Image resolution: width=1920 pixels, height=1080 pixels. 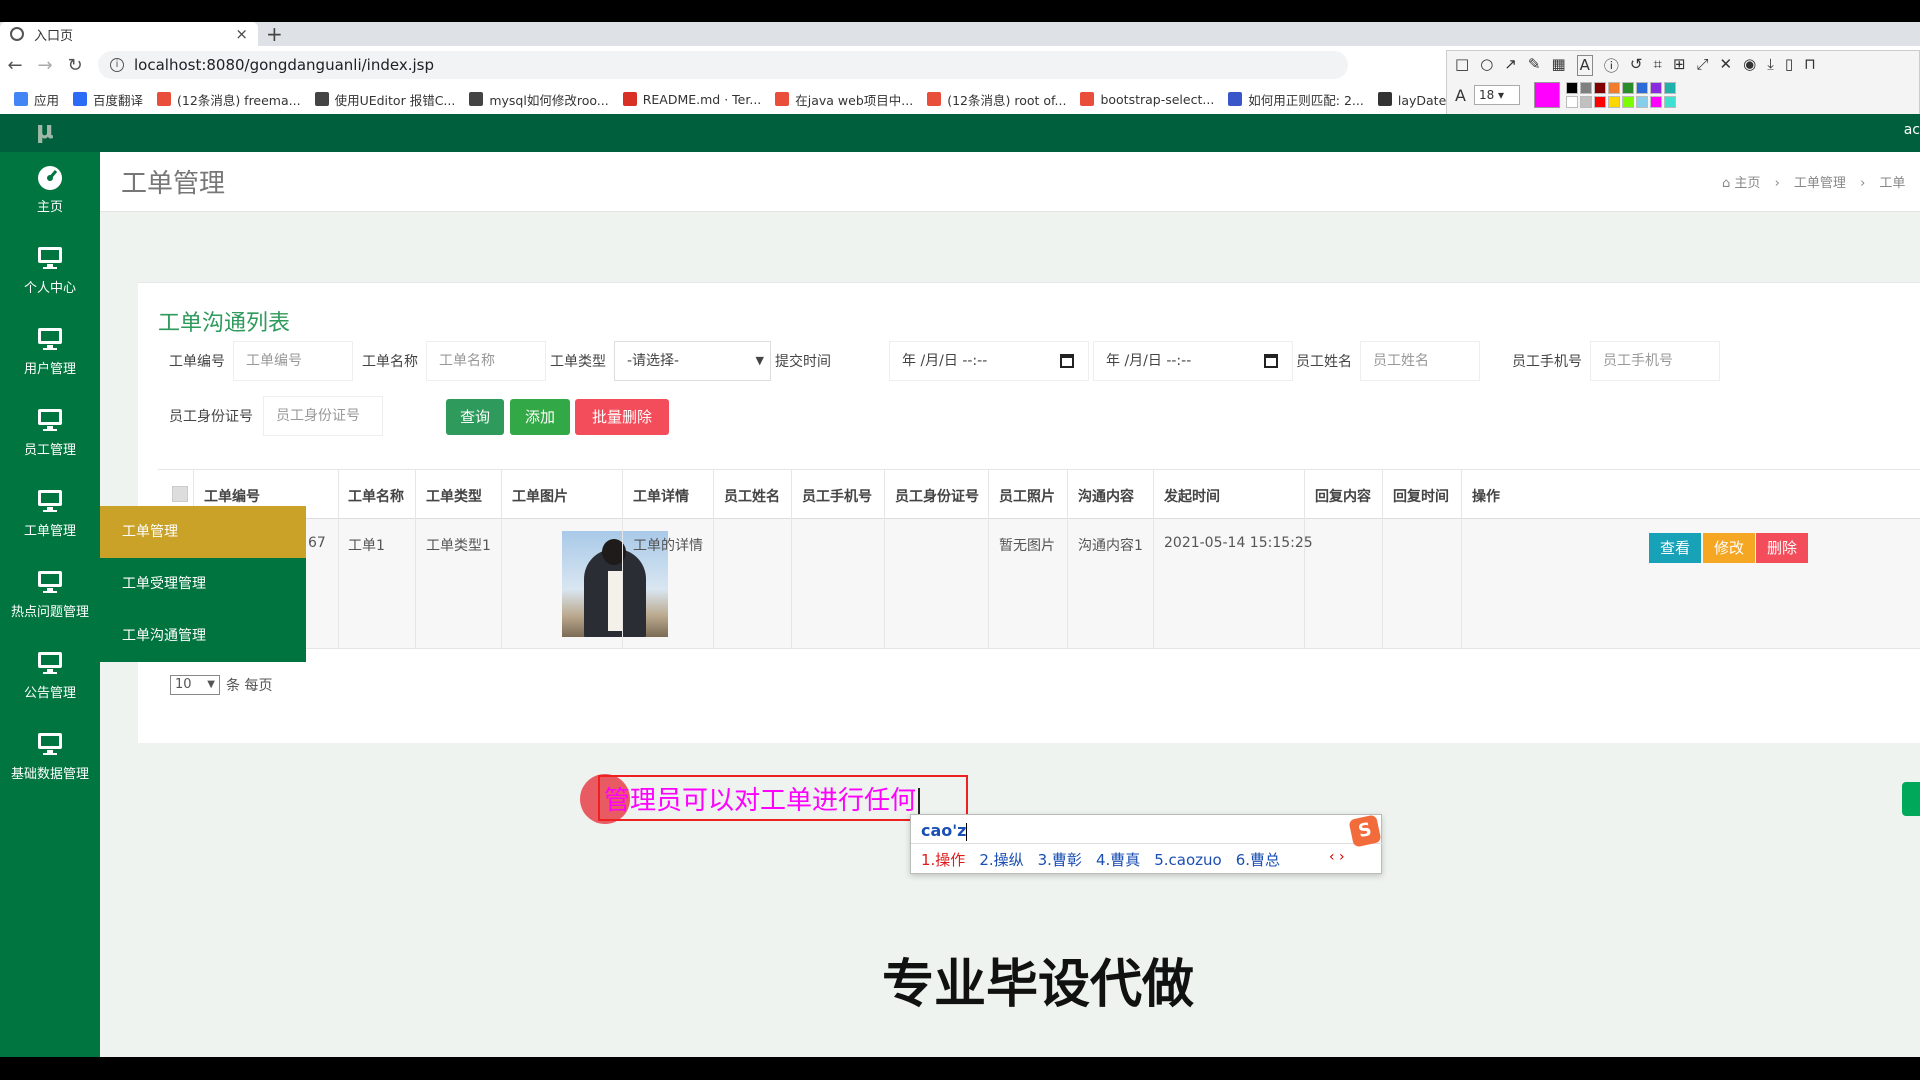 I want to click on start-date-input: 年 /月/日 --:--, so click(x=989, y=361).